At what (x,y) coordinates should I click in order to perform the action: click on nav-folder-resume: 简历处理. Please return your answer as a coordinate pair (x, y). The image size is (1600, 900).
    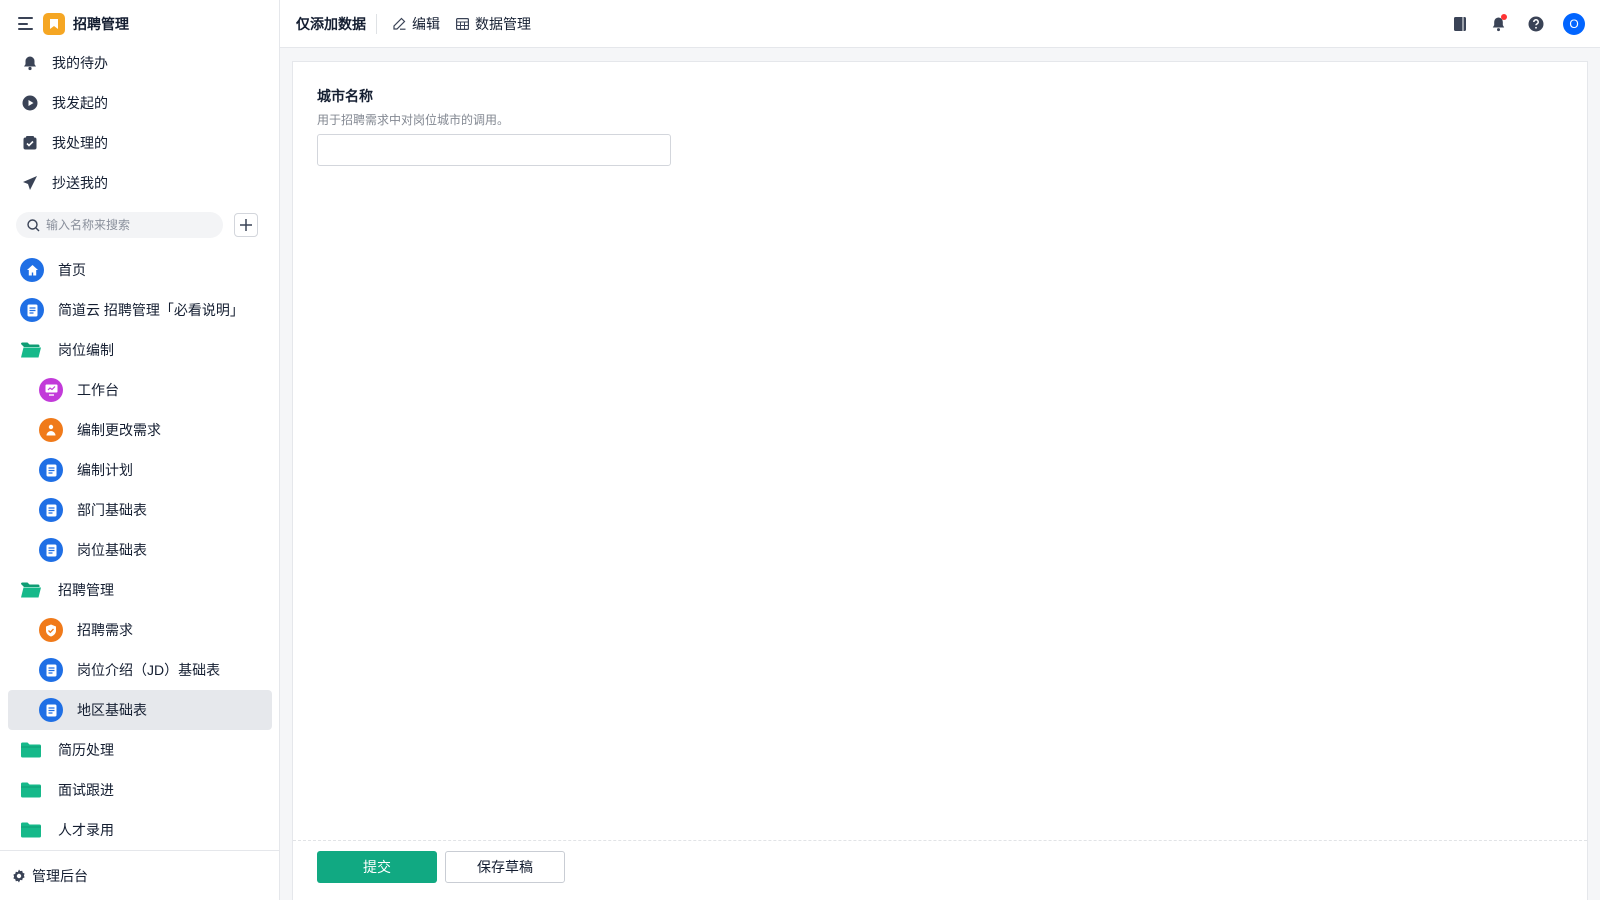
    Looking at the image, I should click on (140, 750).